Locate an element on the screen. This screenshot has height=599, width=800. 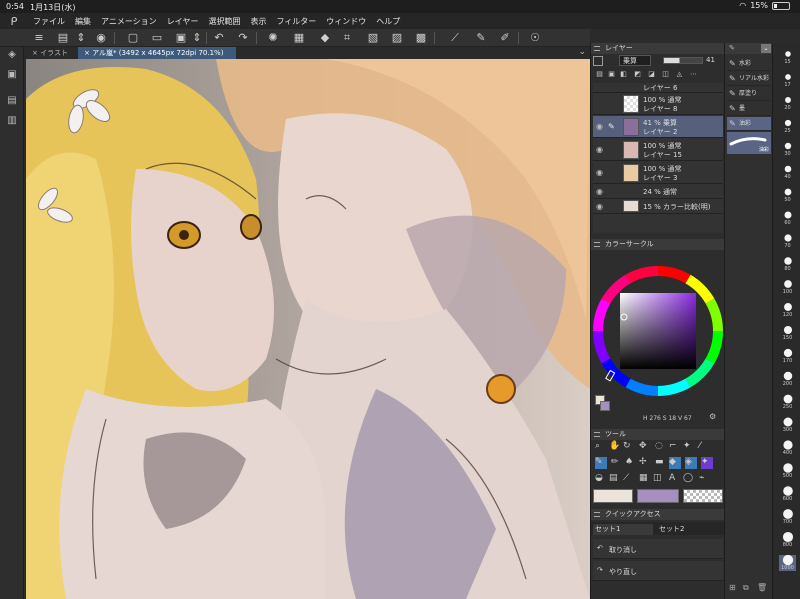
copy-subtool-icon: ⧉ is located at coordinates (746, 588).